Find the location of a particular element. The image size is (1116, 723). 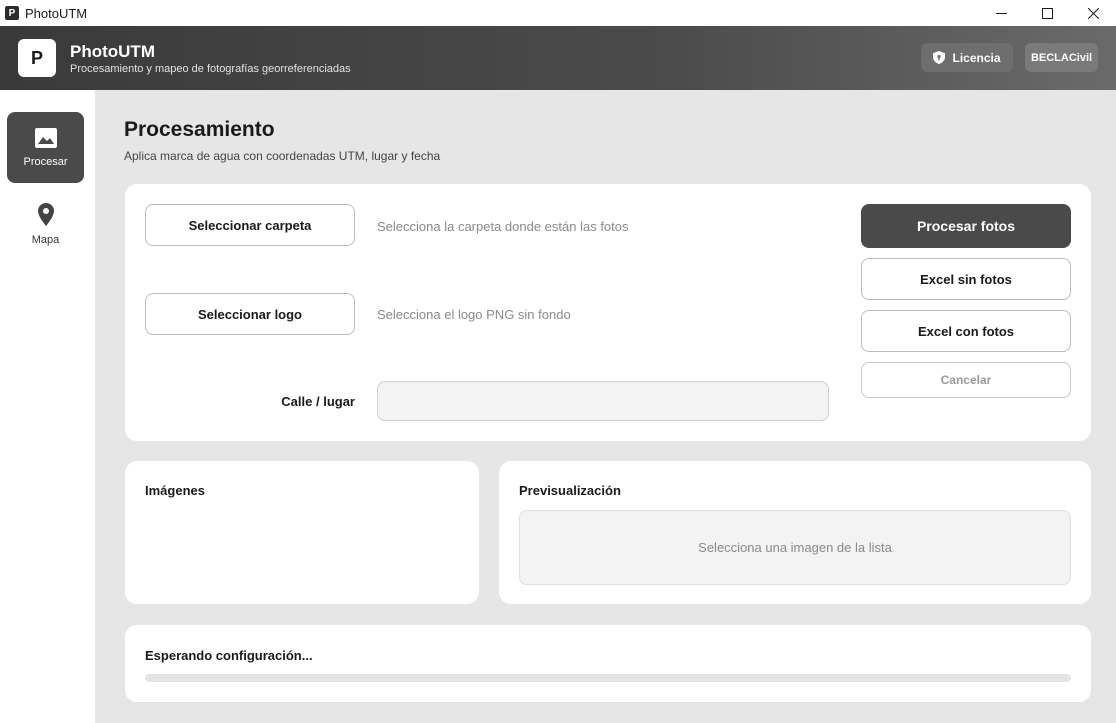

page-title: Procesamiento is located at coordinates (199, 129).